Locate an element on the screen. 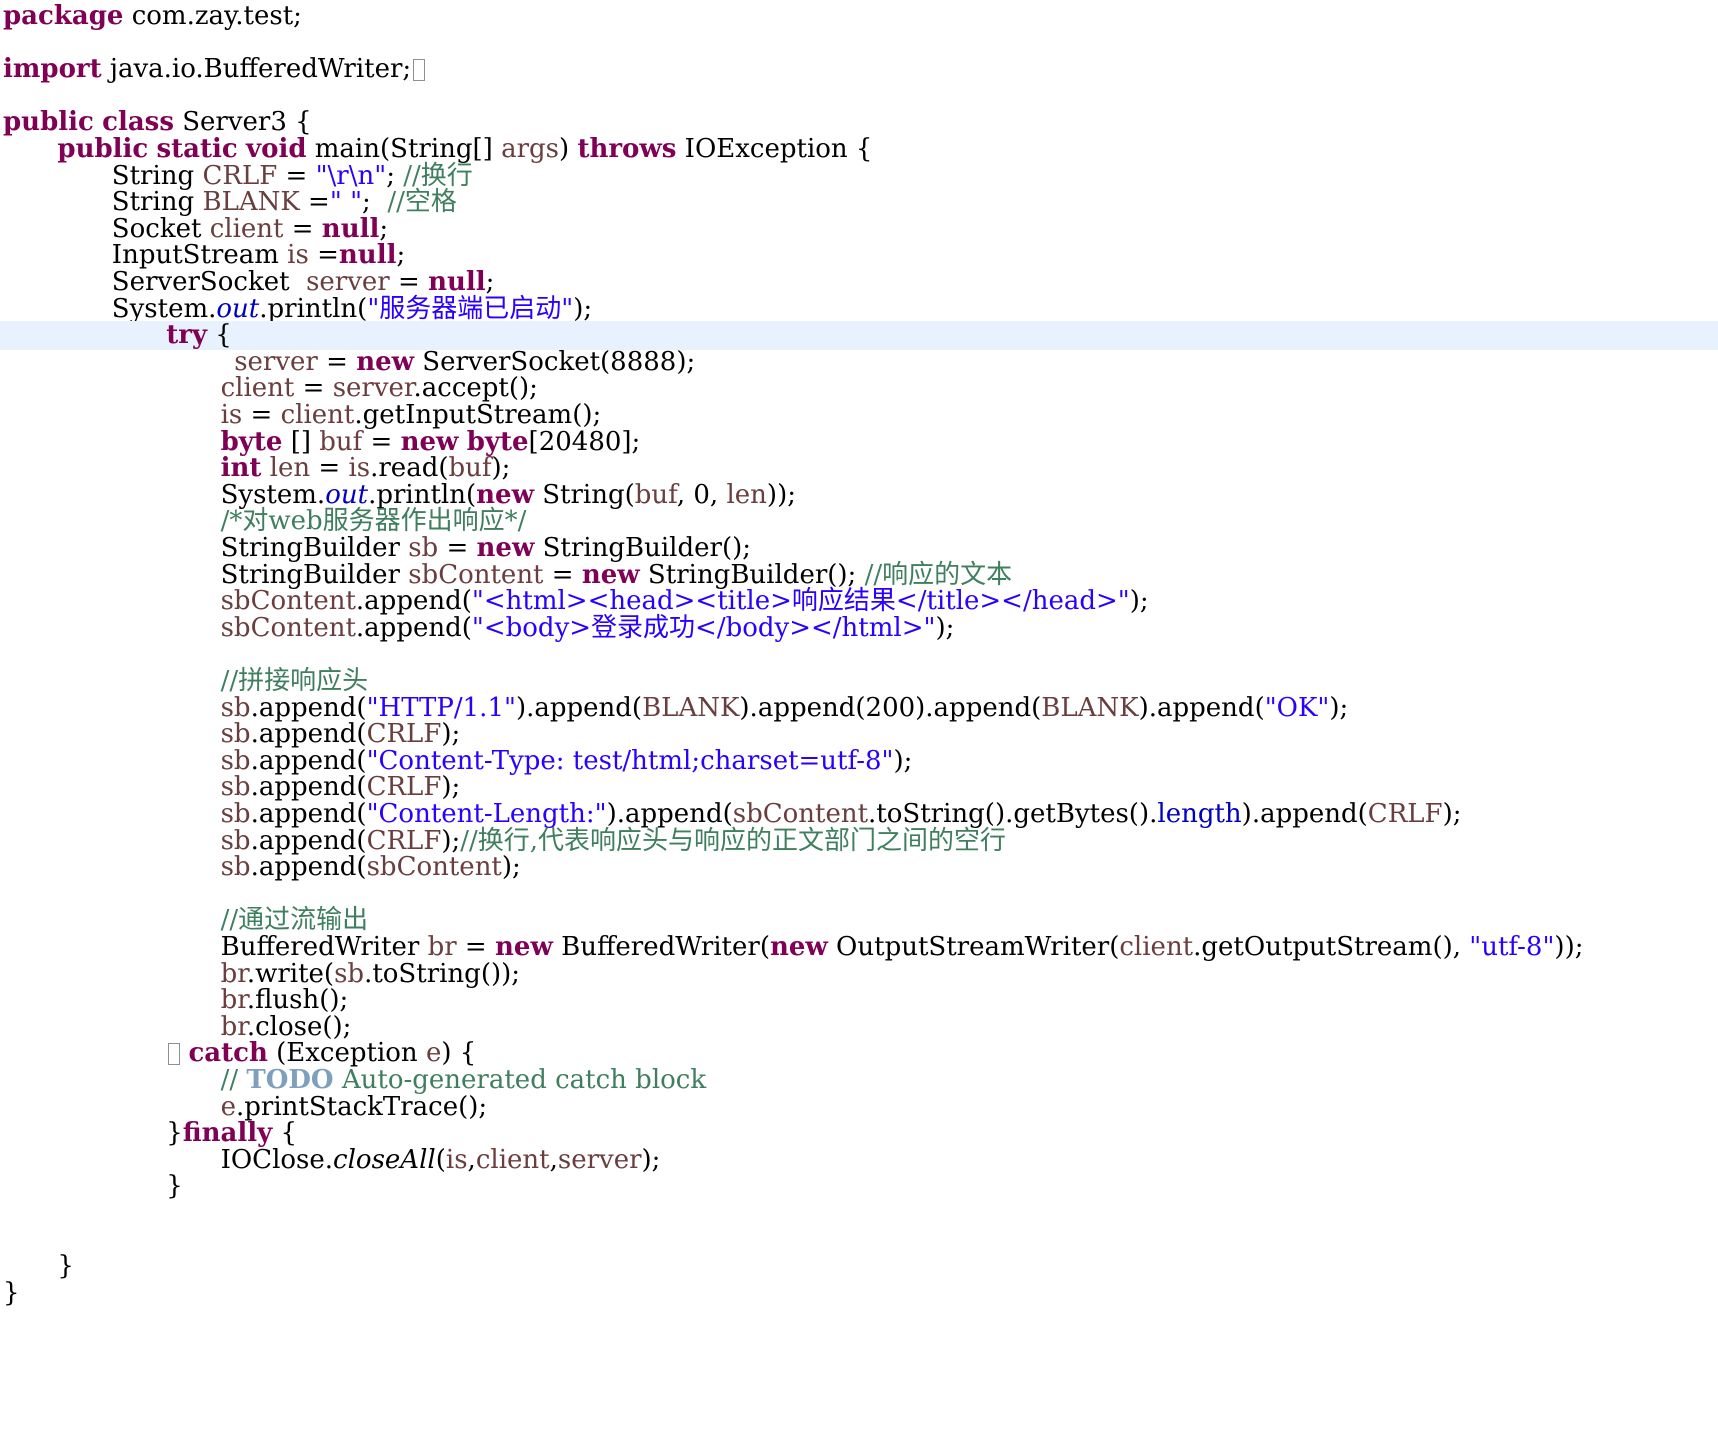 This screenshot has width=1718, height=1449. code-text: IOException { is located at coordinates (774, 149).